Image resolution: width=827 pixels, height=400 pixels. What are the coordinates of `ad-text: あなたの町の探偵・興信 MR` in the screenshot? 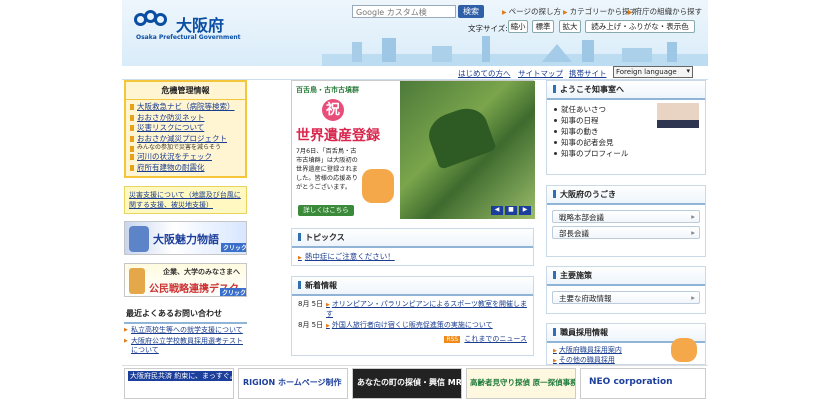 It's located at (409, 382).